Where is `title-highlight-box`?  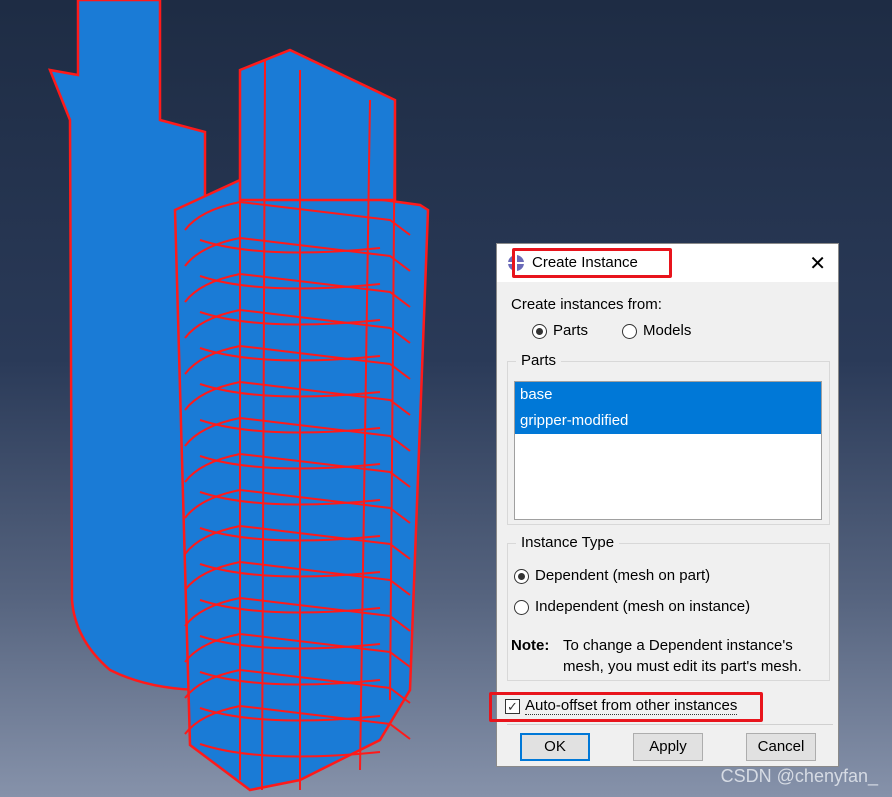 title-highlight-box is located at coordinates (592, 263).